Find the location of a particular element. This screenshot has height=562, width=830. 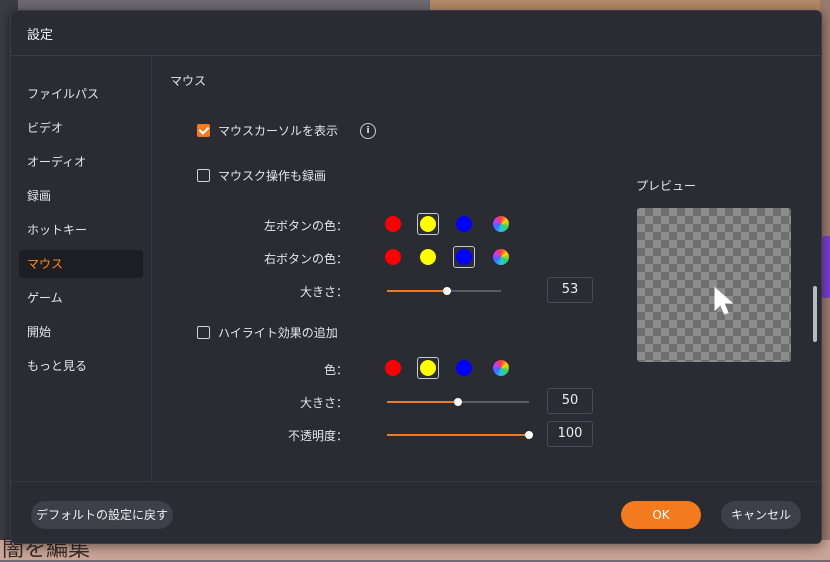

show-cursor-label: マウスカーソルを表示 is located at coordinates (278, 131).